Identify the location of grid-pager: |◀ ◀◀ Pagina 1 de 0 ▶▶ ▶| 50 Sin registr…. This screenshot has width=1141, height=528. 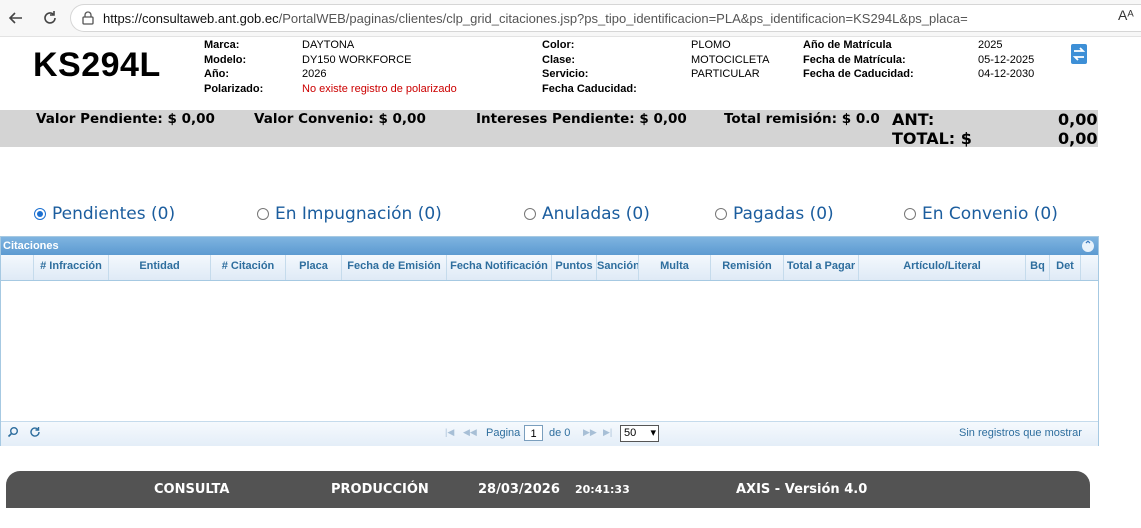
(549, 433).